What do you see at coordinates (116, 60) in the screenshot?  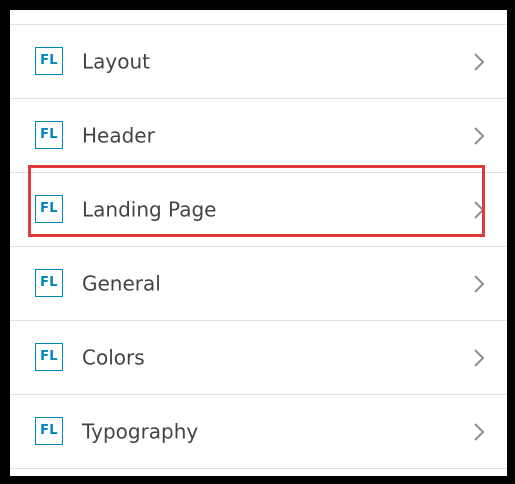 I see `section-label: Layout` at bounding box center [116, 60].